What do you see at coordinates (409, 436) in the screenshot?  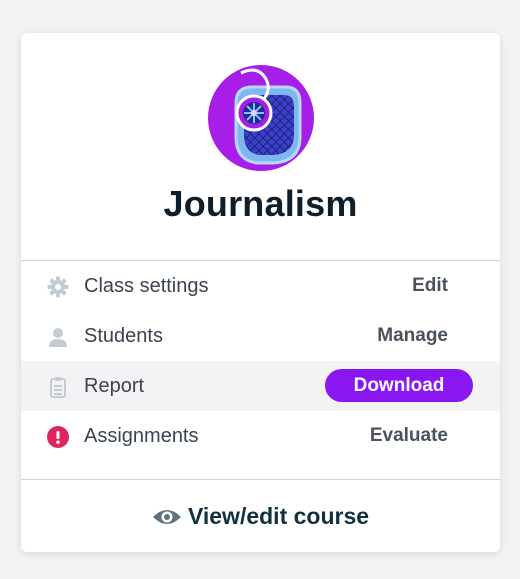 I see `evaluate-button: Evaluate` at bounding box center [409, 436].